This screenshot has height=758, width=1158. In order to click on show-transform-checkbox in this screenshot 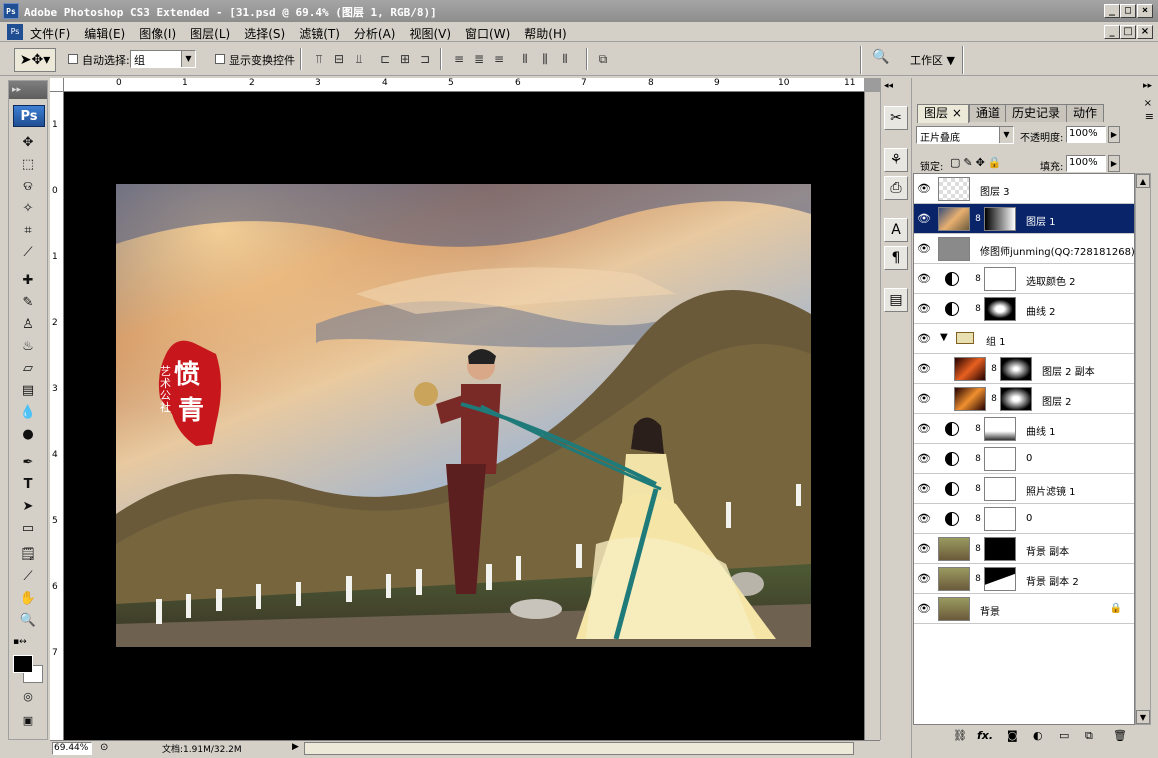, I will do `click(220, 59)`.